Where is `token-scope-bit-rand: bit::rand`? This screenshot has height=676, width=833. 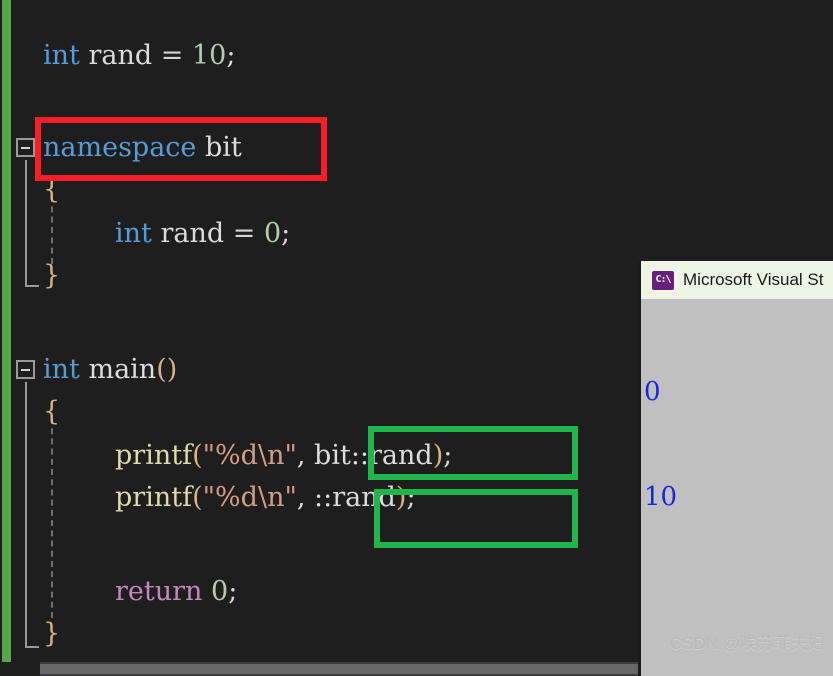
token-scope-bit-rand: bit::rand is located at coordinates (373, 455).